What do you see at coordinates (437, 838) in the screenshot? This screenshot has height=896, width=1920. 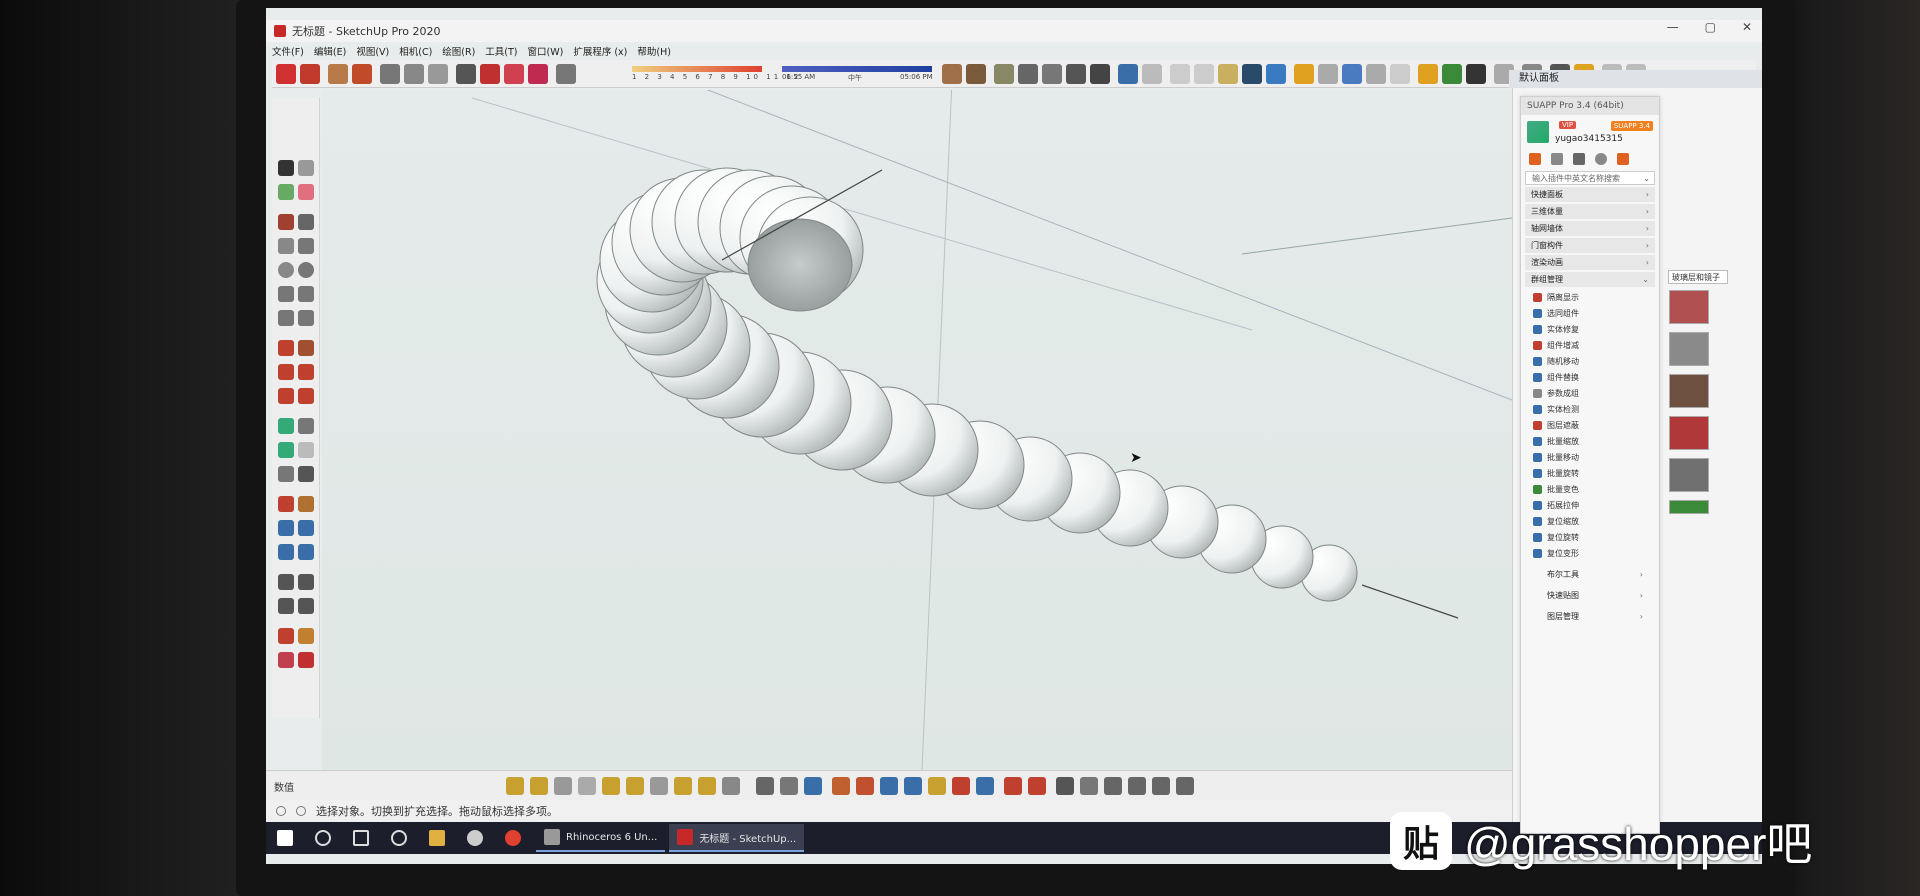 I see `file-explorer-icon` at bounding box center [437, 838].